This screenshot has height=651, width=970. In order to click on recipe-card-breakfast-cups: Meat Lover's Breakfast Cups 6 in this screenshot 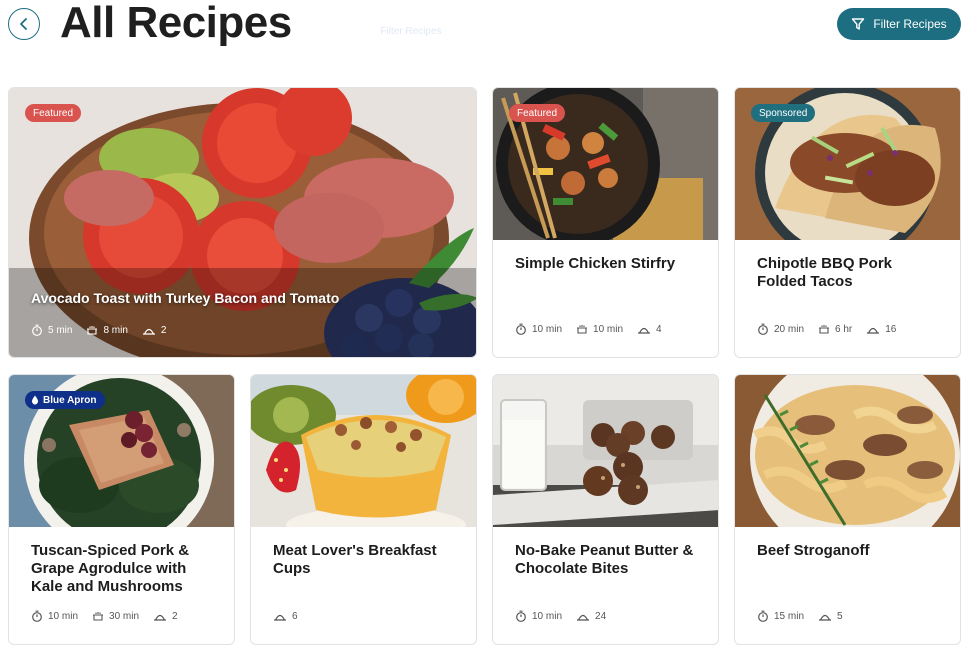, I will do `click(363, 509)`.